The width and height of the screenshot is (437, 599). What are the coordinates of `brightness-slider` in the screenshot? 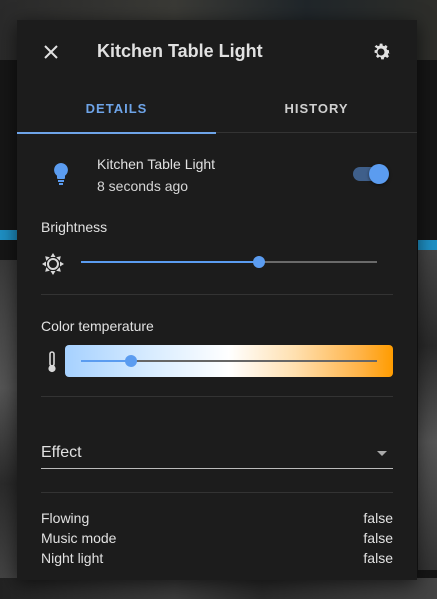 It's located at (229, 262).